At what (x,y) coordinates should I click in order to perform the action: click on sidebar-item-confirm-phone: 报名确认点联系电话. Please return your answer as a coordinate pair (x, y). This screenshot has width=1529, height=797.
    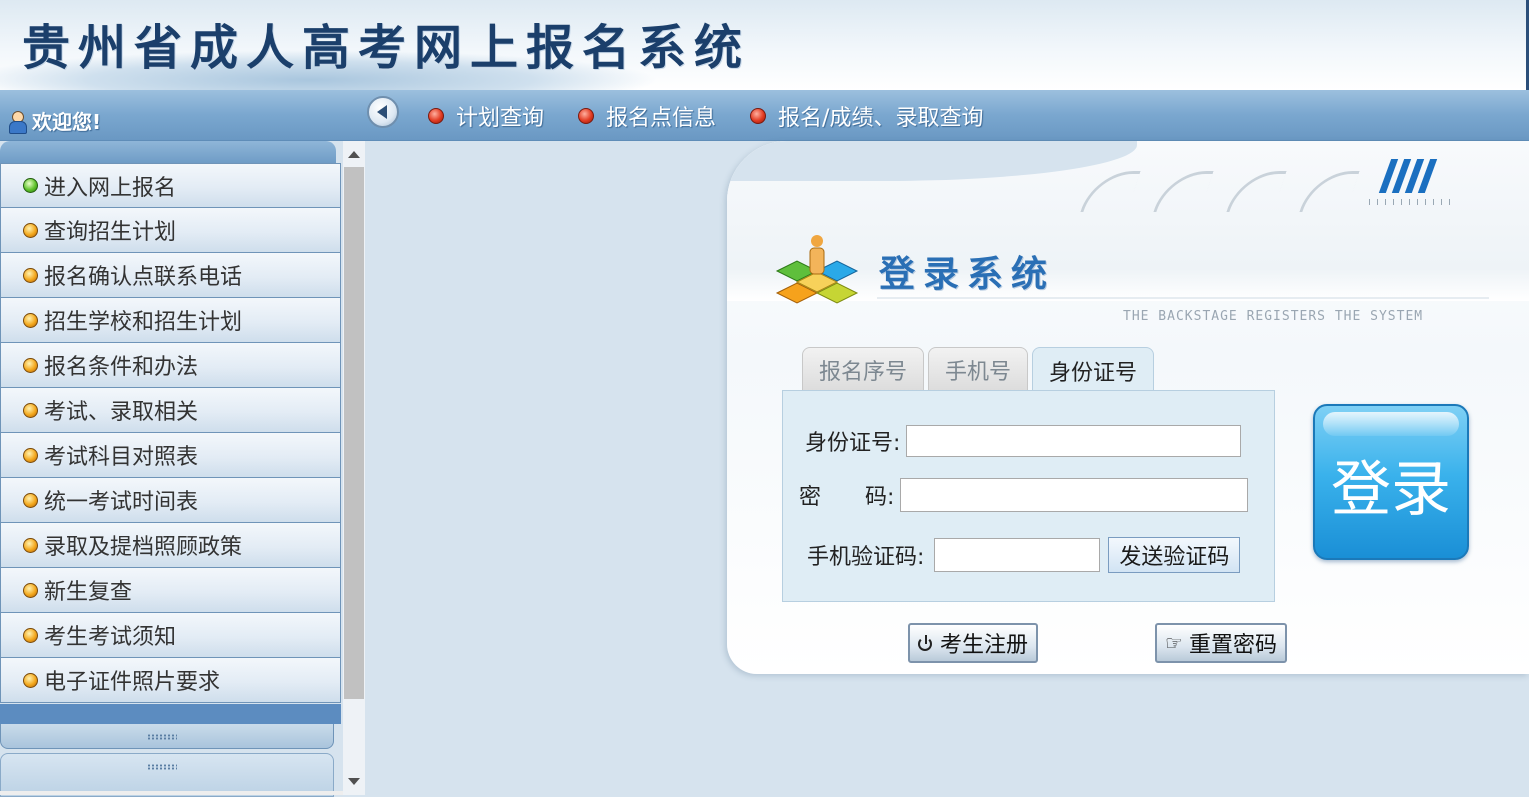
    Looking at the image, I should click on (170, 275).